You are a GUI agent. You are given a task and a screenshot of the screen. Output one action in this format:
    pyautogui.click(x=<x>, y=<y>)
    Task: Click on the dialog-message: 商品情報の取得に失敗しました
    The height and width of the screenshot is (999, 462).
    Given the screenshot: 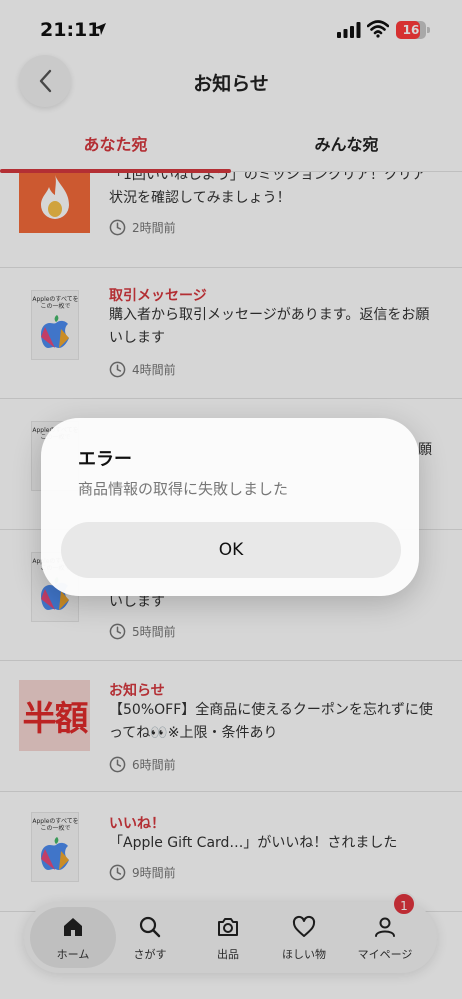 What is the action you would take?
    pyautogui.click(x=183, y=489)
    